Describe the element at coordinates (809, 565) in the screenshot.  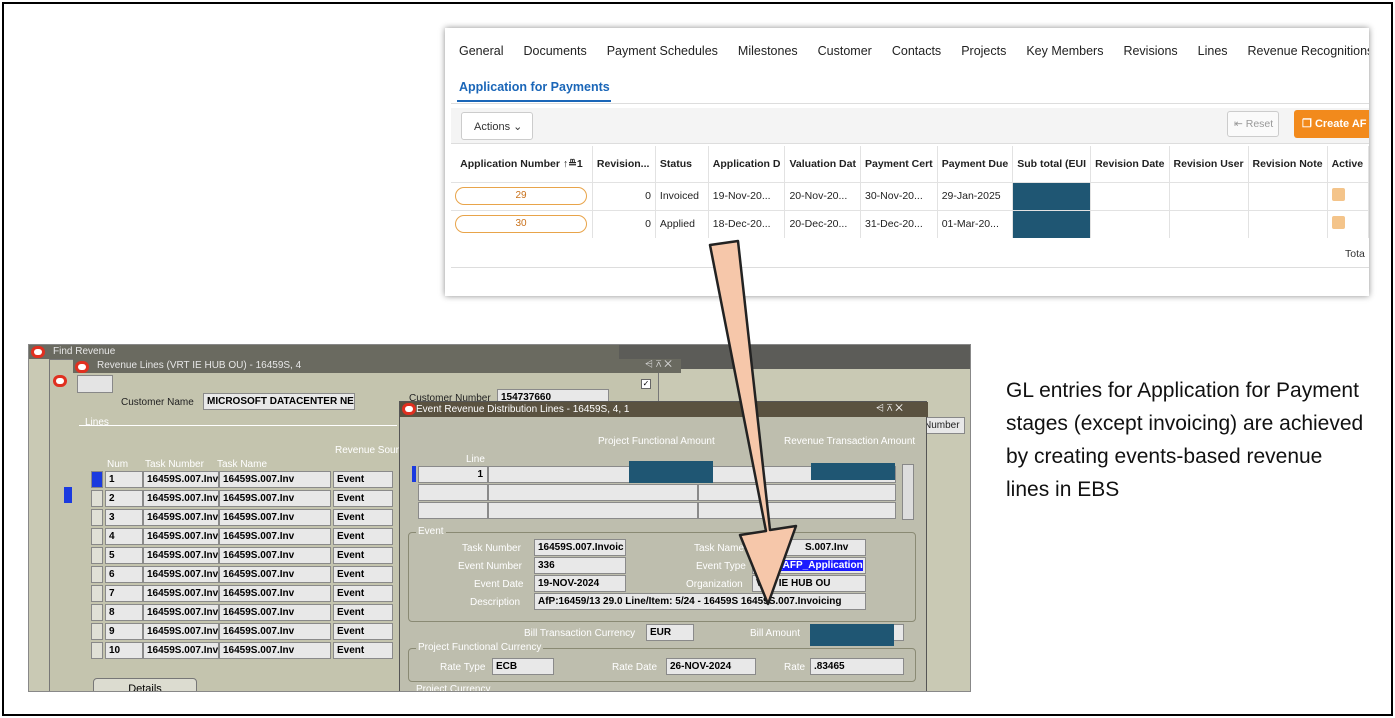
I see `event-type-field: tone_AFP_Application` at that location.